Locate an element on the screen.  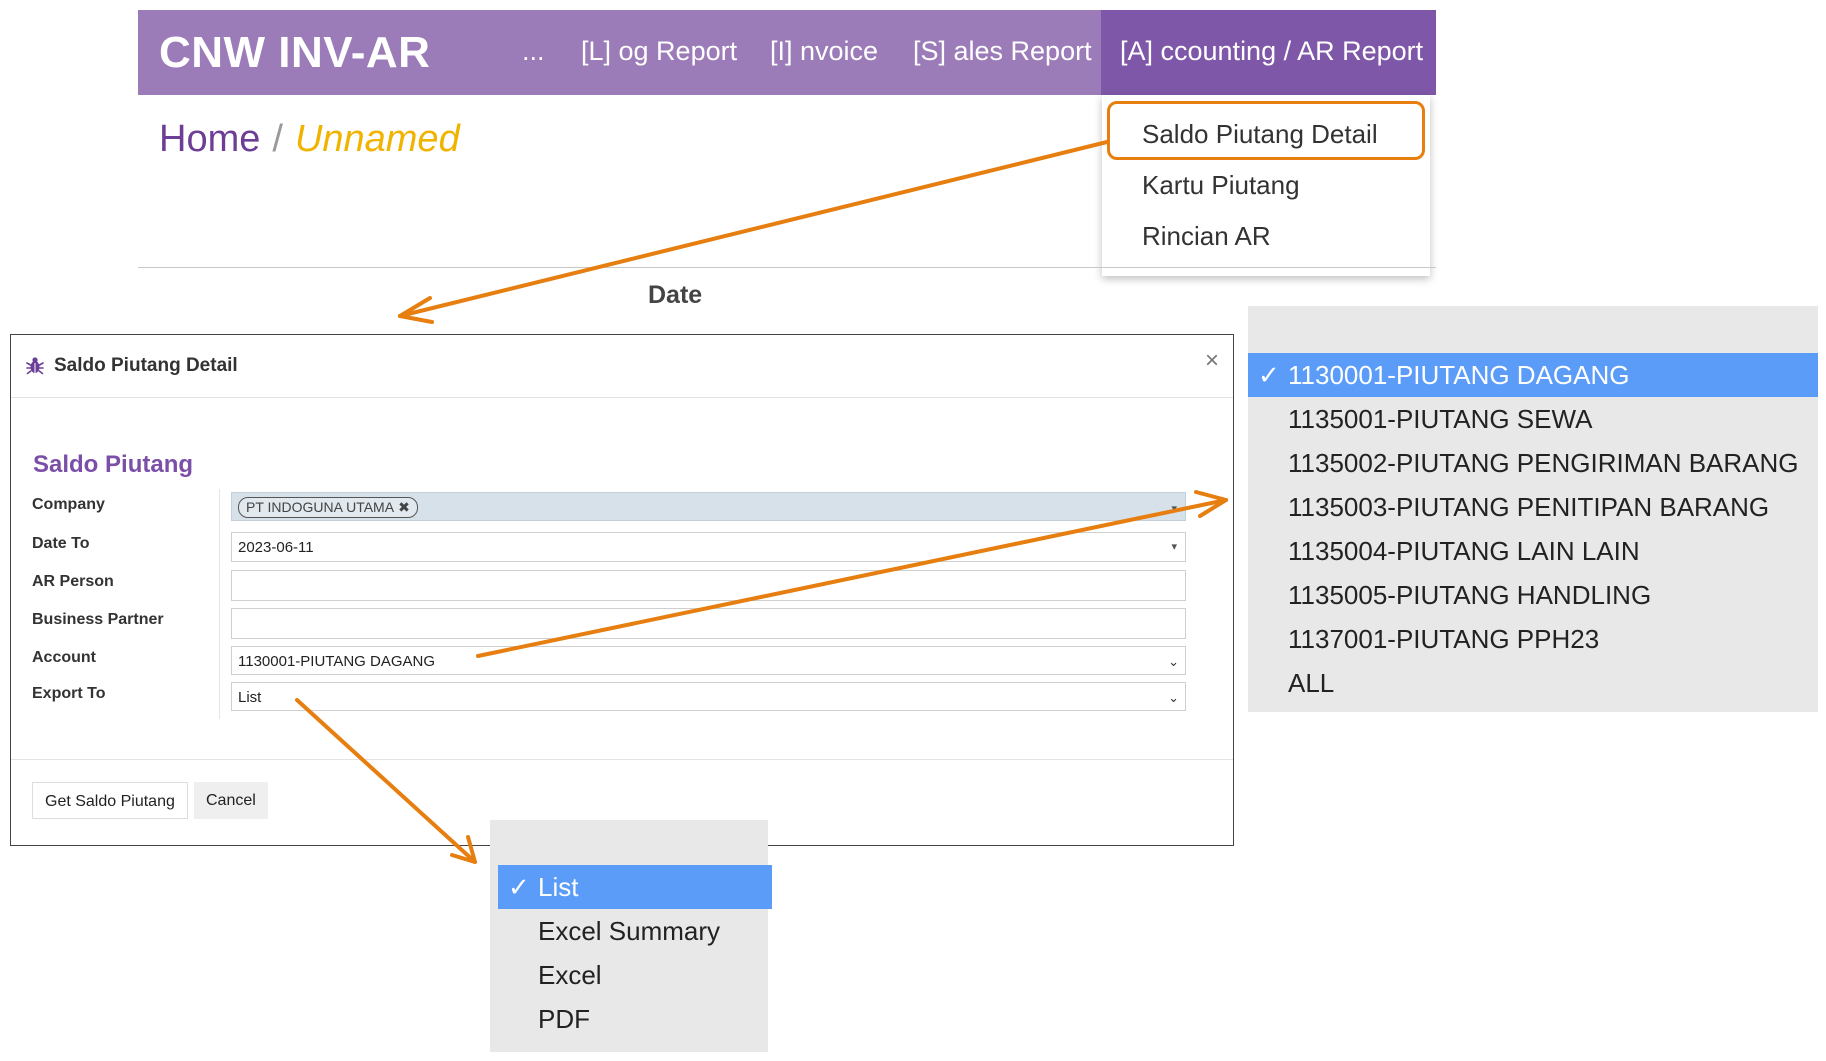
account-option: ✓ 1130001-PIUTANG DAGANG is located at coordinates (1533, 375).